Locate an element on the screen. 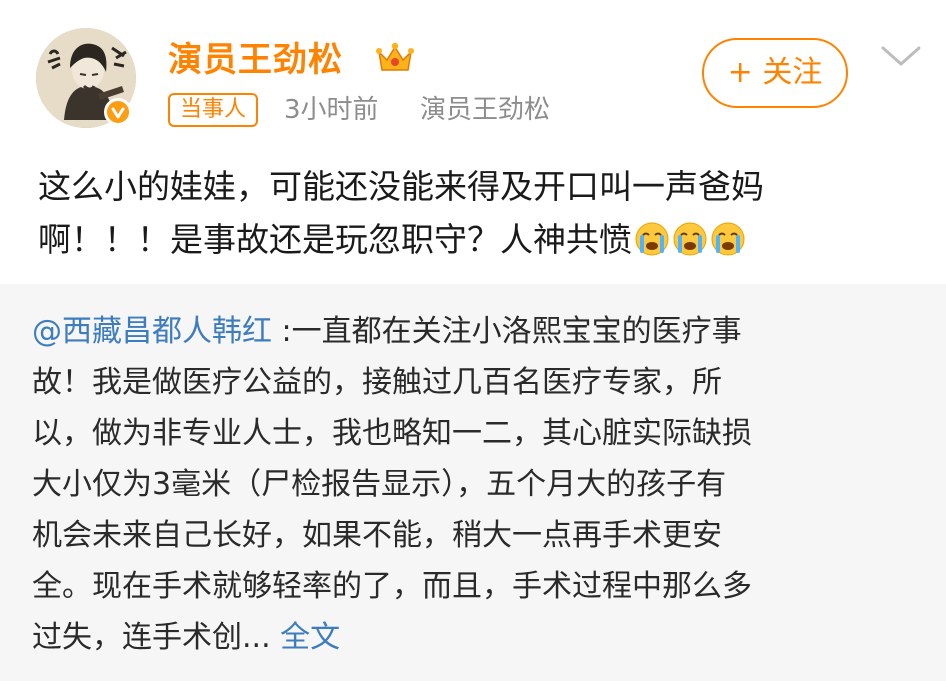 Image resolution: width=946 pixels, height=681 pixels. quote-line: 以，做为非专业人士，我也略知一二，其心脏实际缺损 is located at coordinates (392, 433).